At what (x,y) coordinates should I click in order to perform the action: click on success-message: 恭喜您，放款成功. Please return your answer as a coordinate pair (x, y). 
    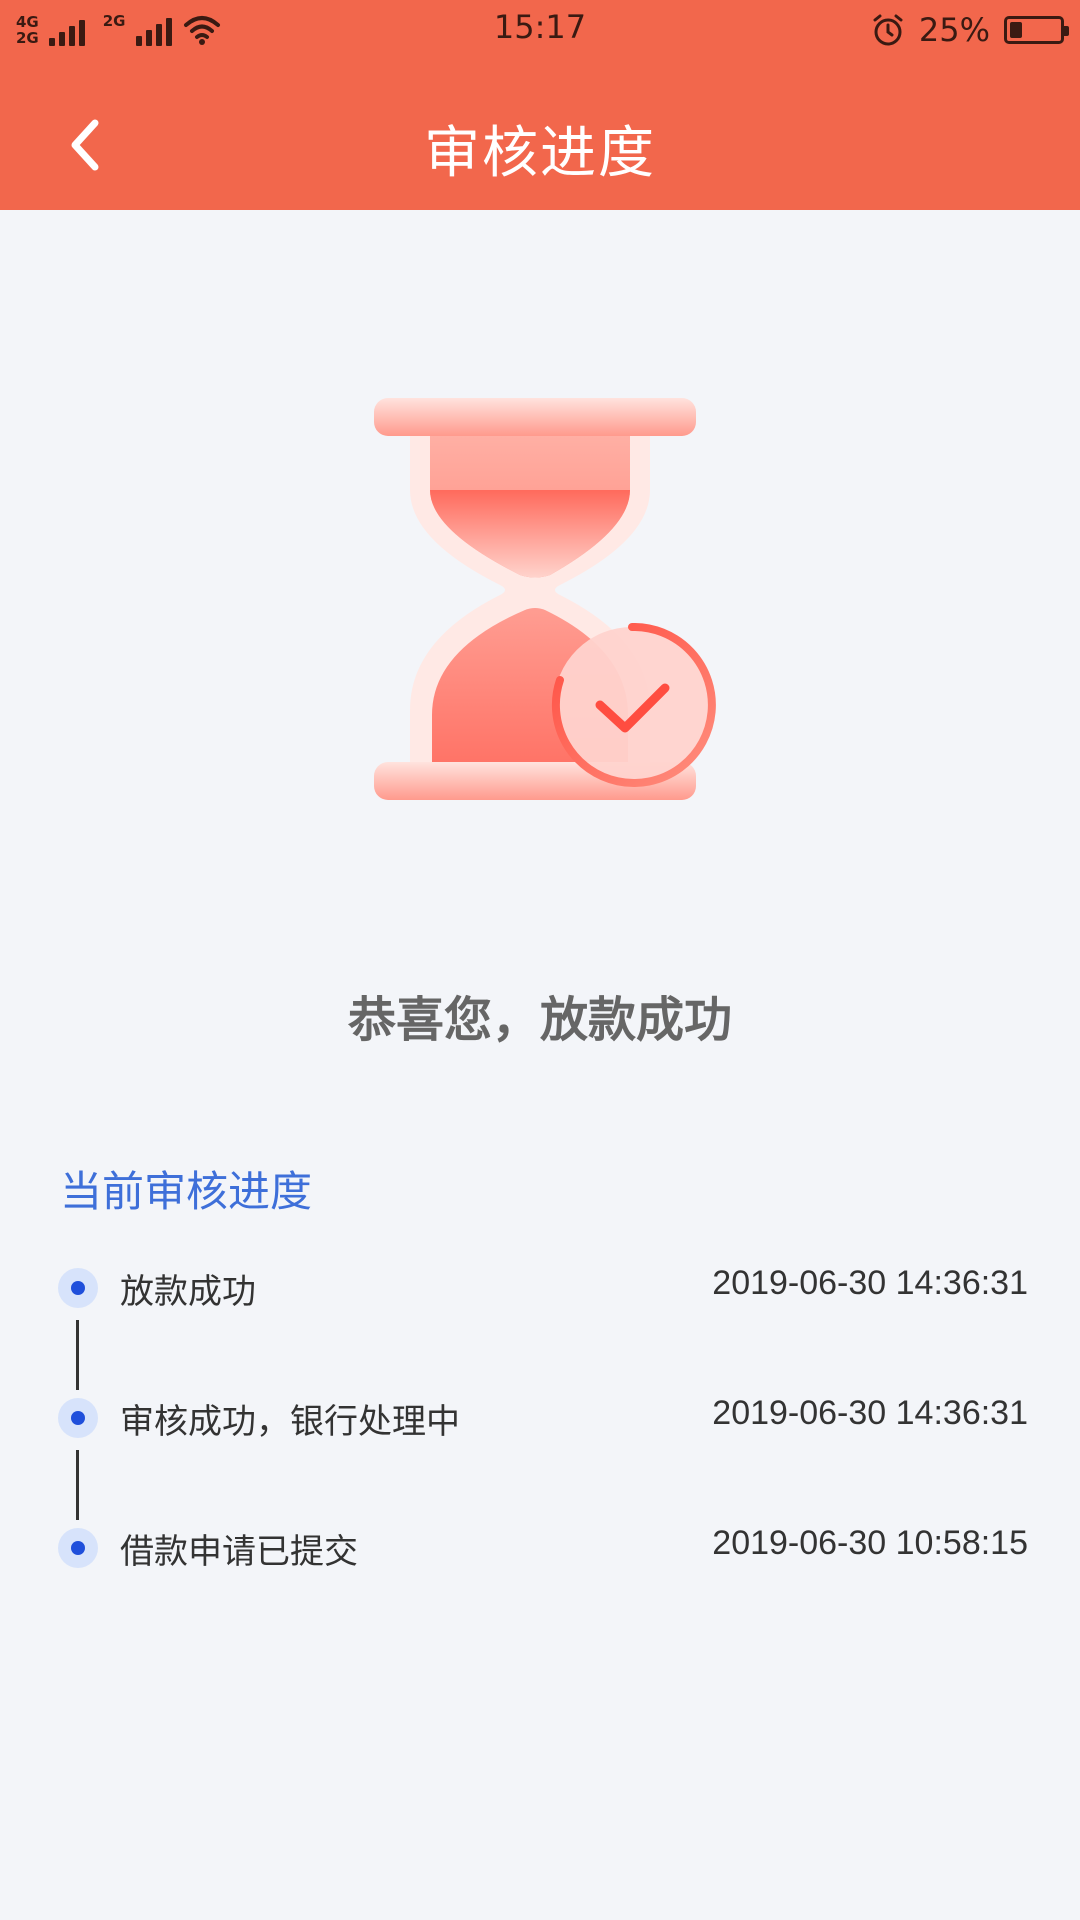
    Looking at the image, I should click on (539, 1020).